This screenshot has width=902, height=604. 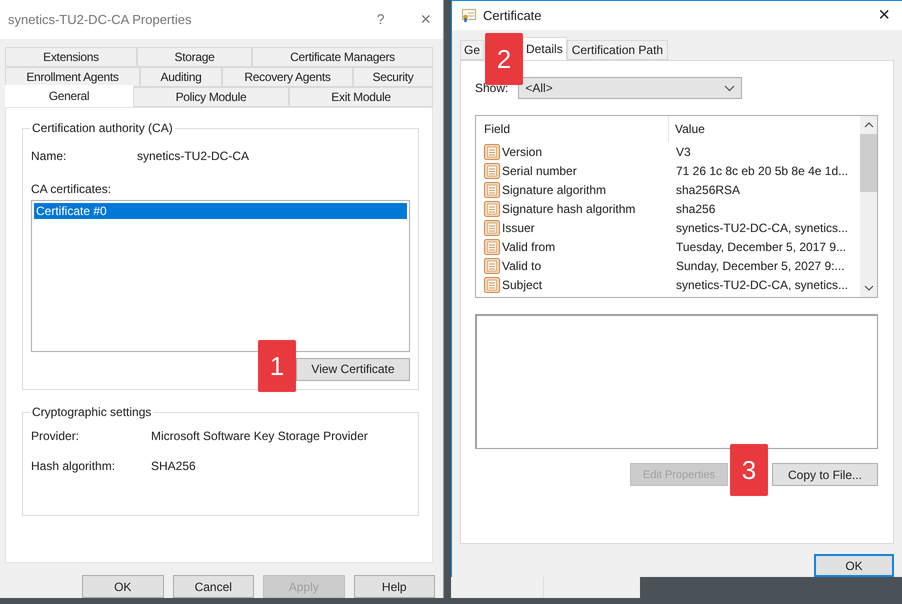 I want to click on tab: Auditing, so click(x=181, y=76).